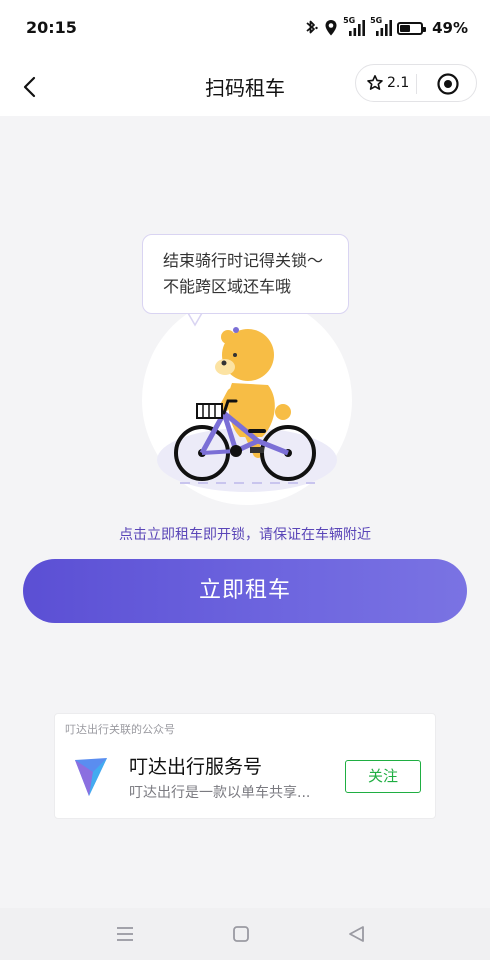 This screenshot has height=960, width=490. What do you see at coordinates (196, 767) in the screenshot?
I see `official-account-name: 叮达出行服务号` at bounding box center [196, 767].